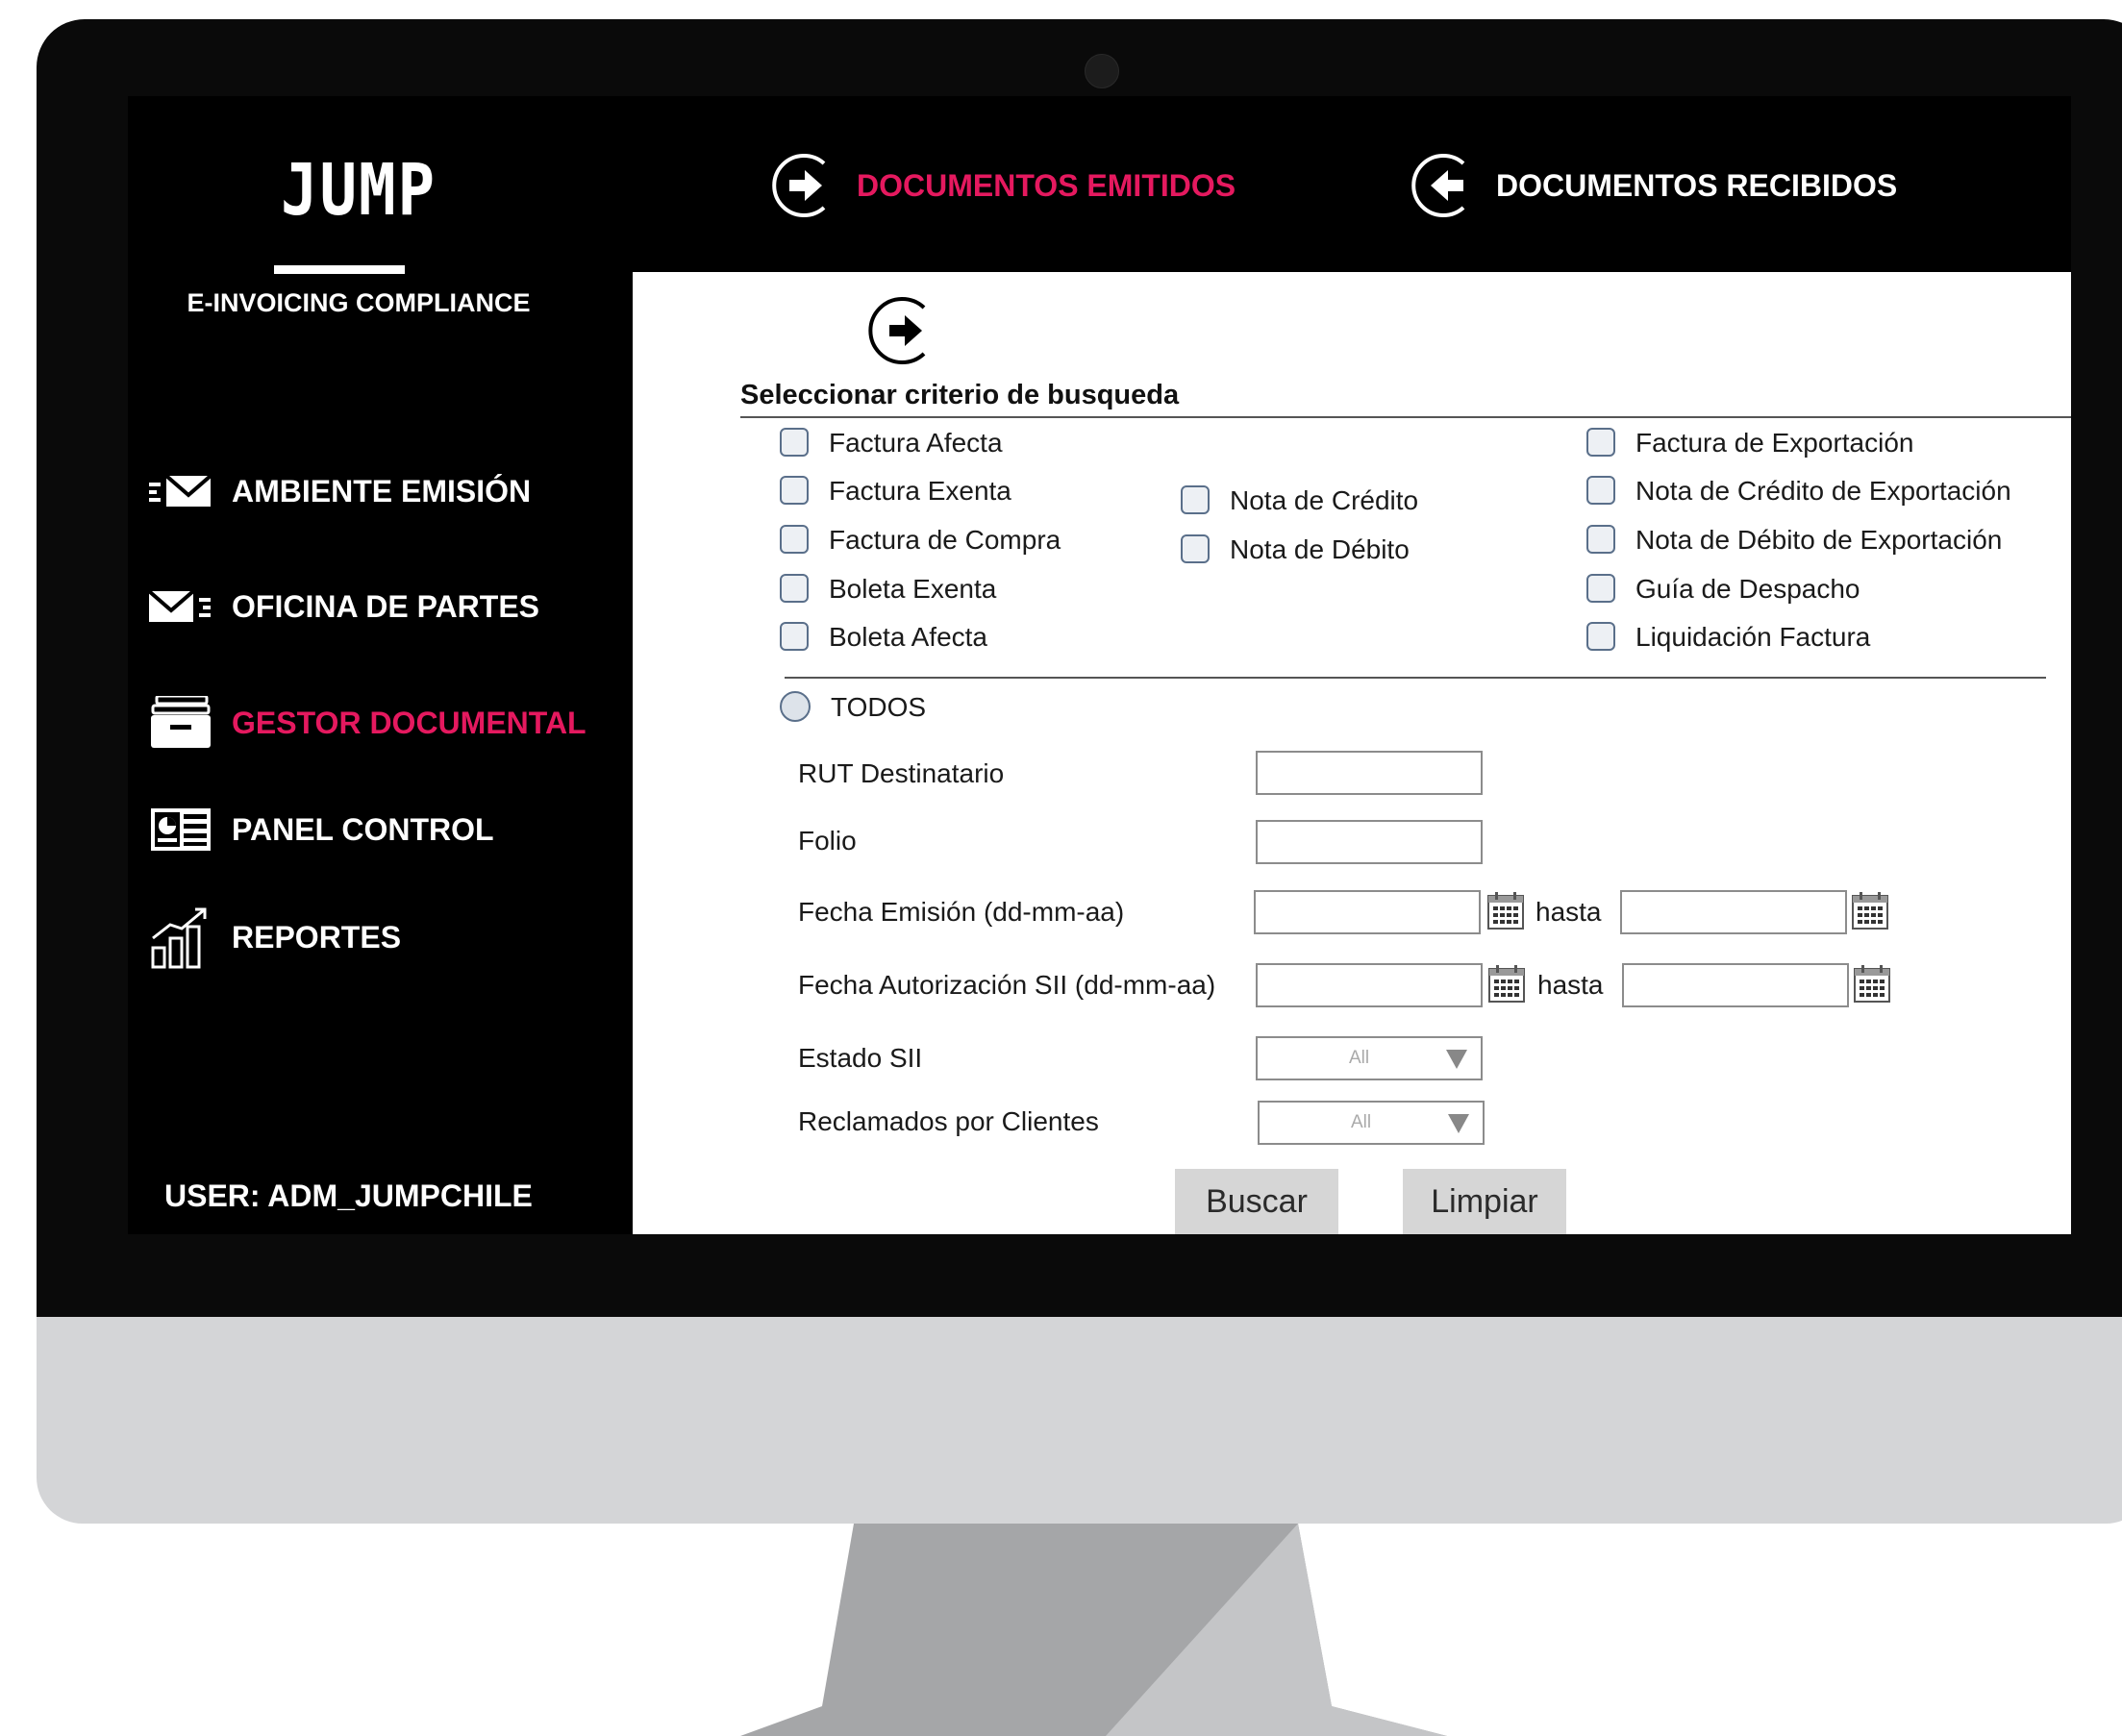 The height and width of the screenshot is (1736, 2122). I want to click on estado-sii-label: Estado SII, so click(860, 1058).